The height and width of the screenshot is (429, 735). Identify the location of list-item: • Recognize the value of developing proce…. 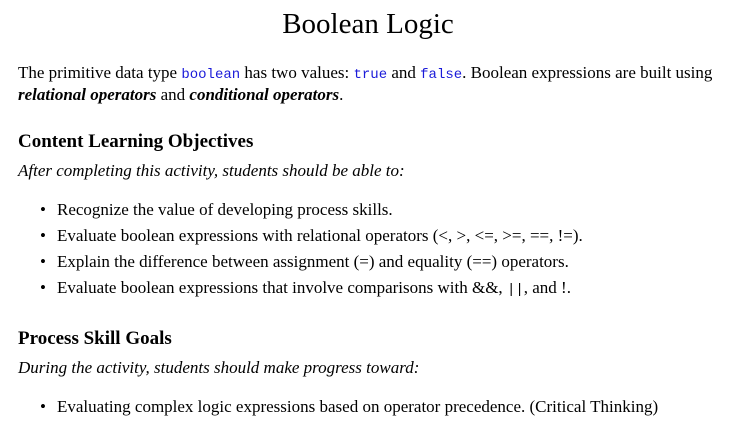
(368, 210).